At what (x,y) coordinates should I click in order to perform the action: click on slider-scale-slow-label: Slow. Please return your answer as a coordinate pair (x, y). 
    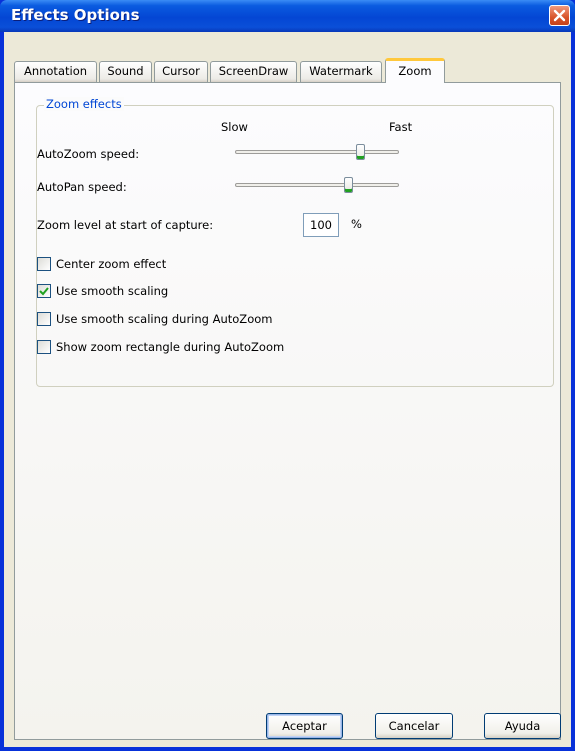
    Looking at the image, I should click on (234, 127).